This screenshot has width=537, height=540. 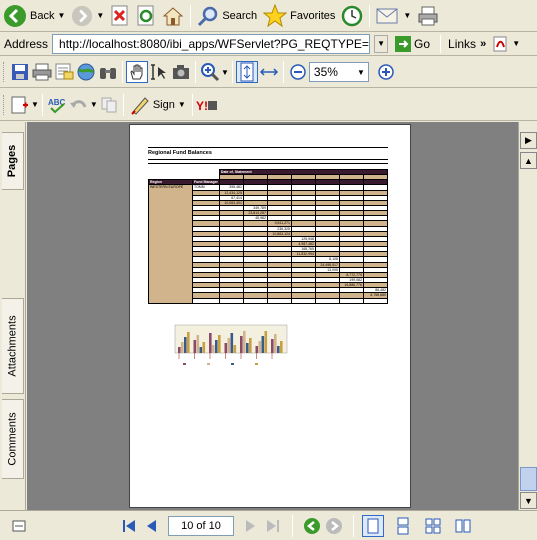 What do you see at coordinates (381, 43) in the screenshot?
I see `address-dropdown-button: ▼` at bounding box center [381, 43].